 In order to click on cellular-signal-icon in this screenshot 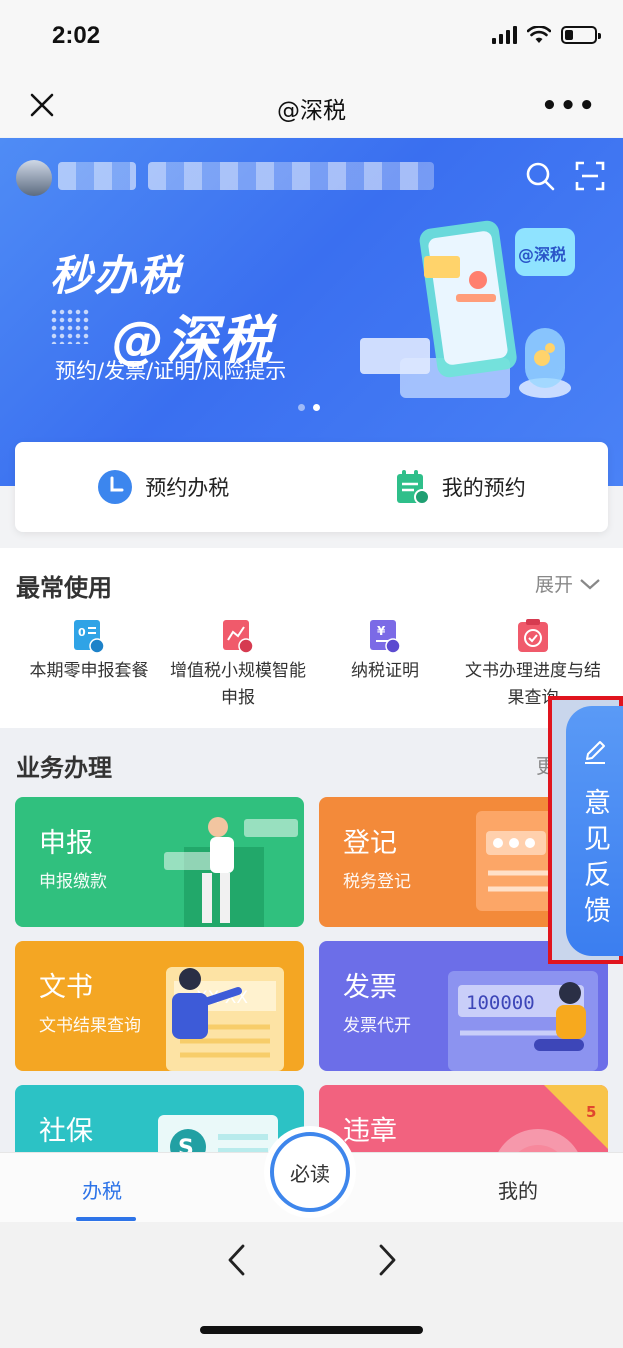, I will do `click(504, 35)`.